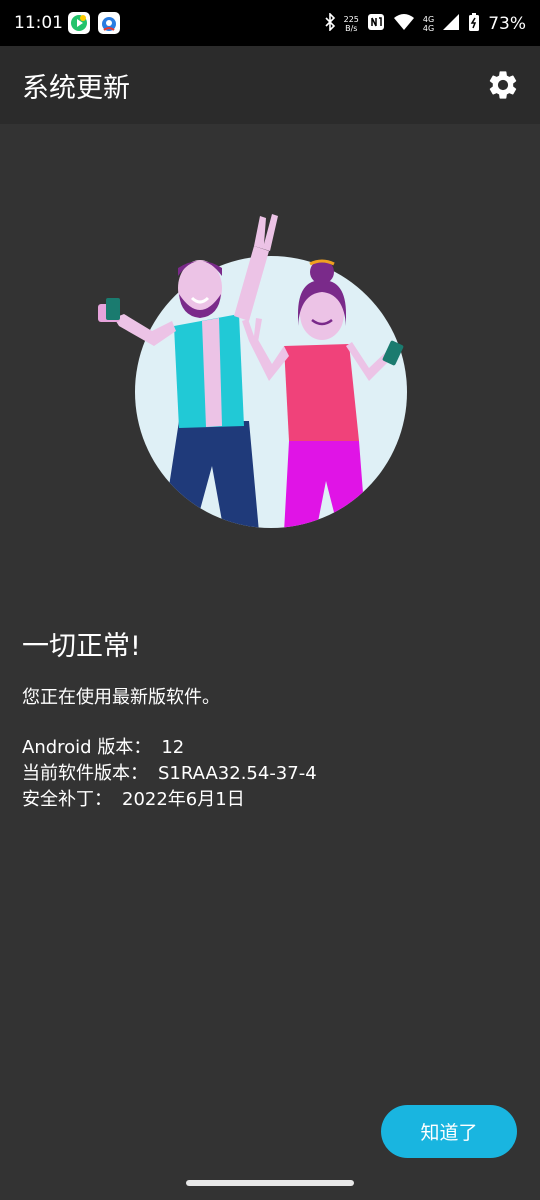 This screenshot has width=540, height=1200. I want to click on status-time: 11:01, so click(38, 23).